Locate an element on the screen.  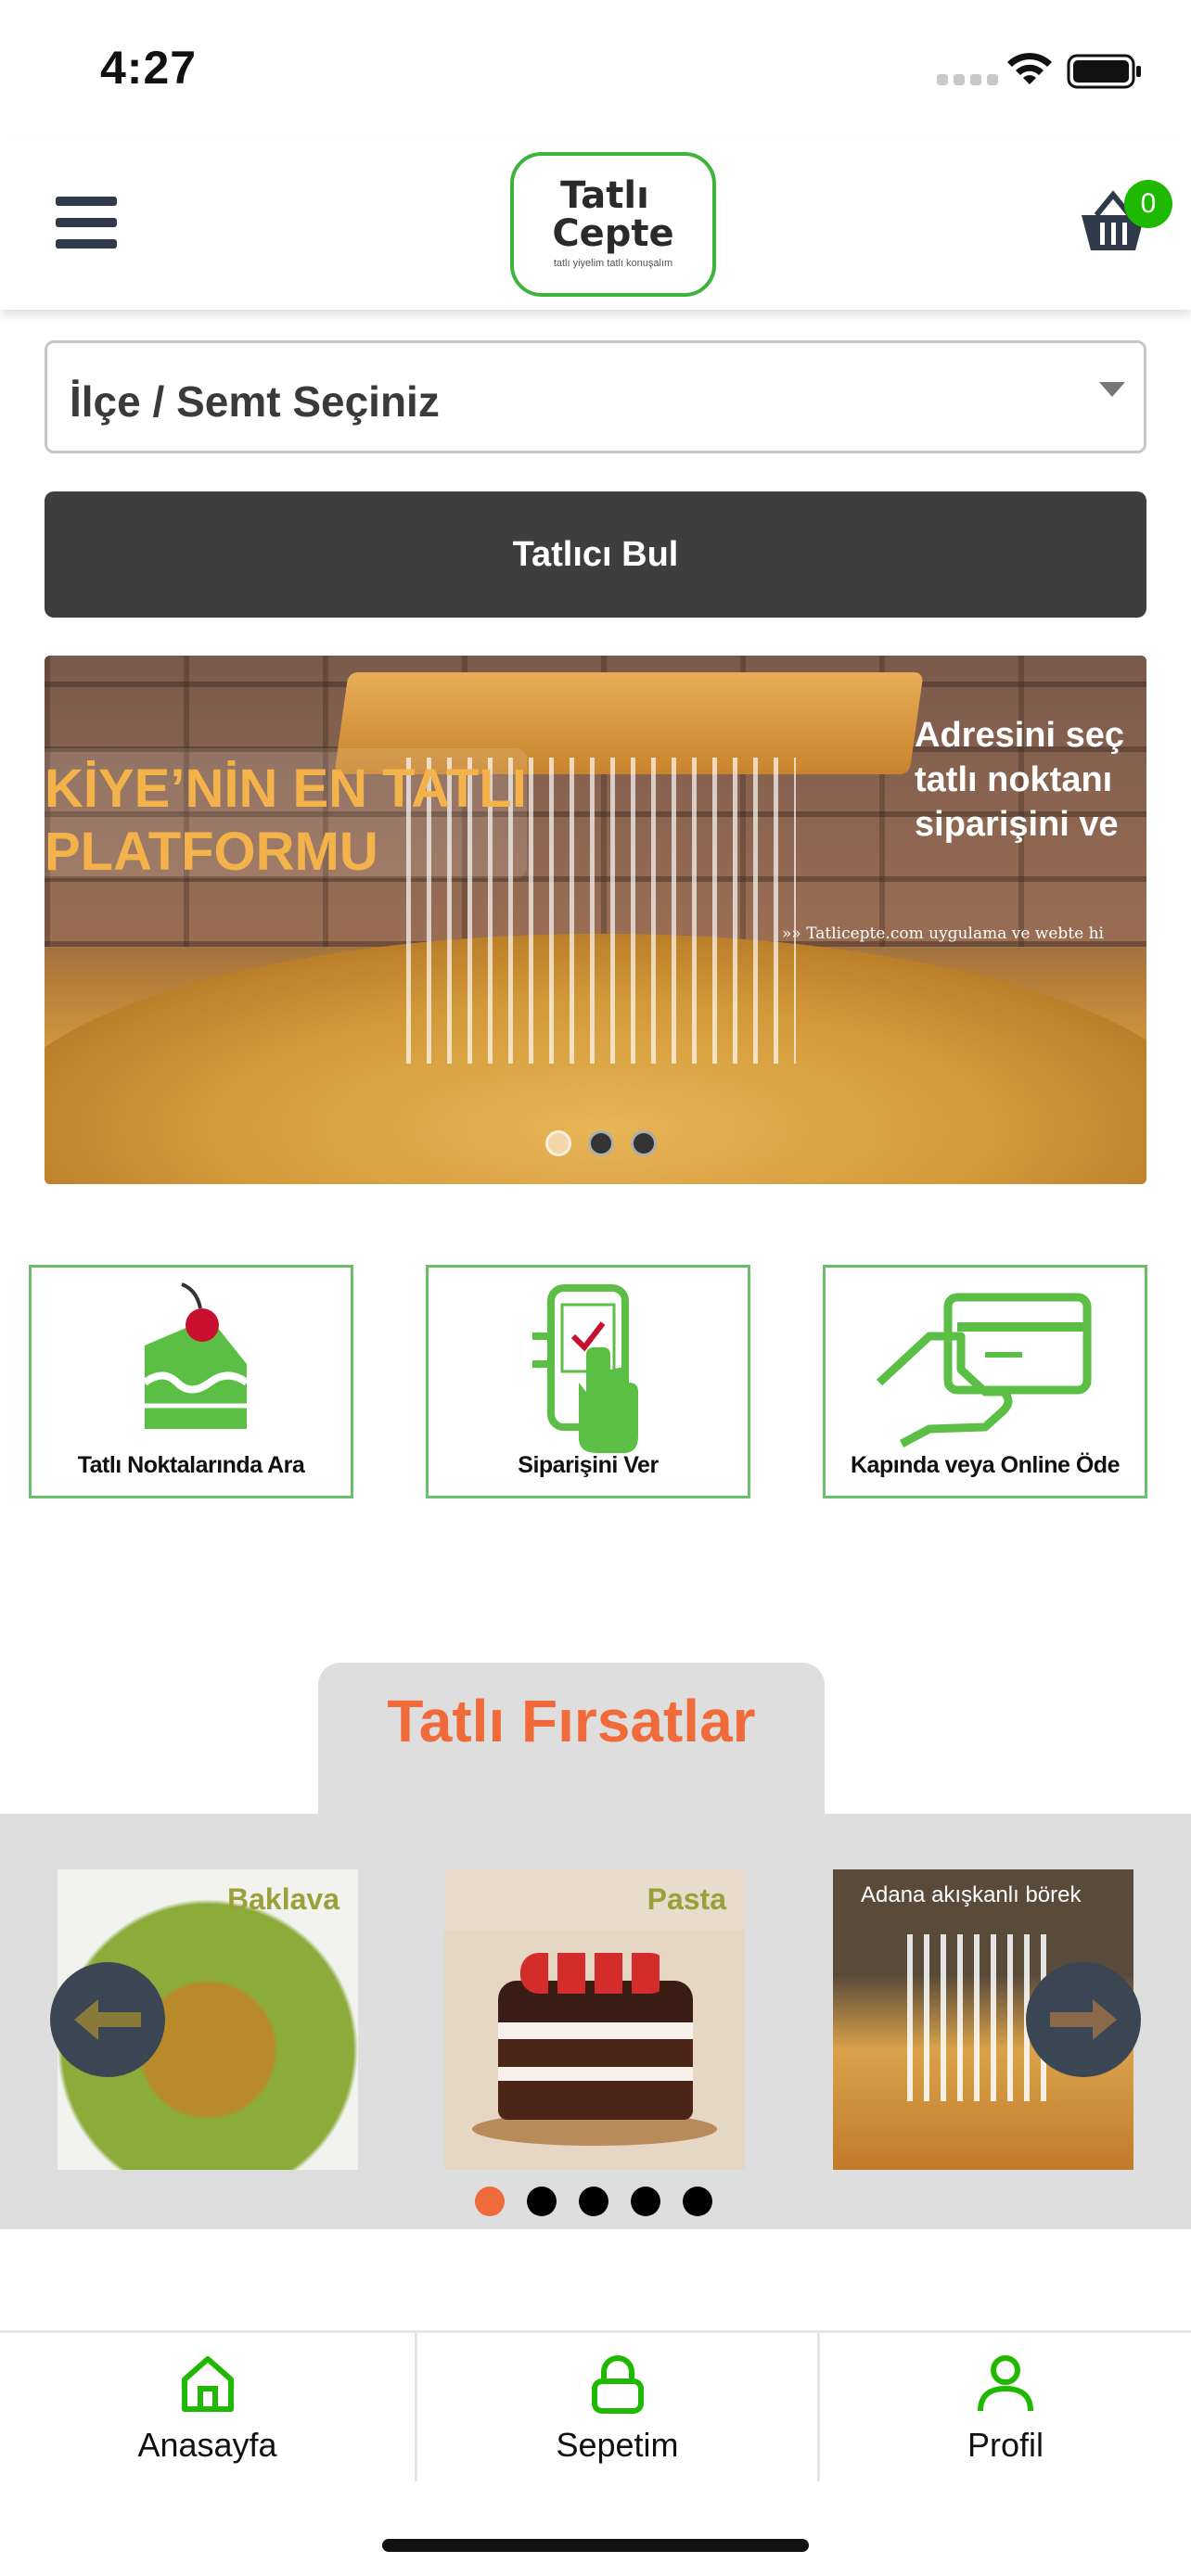
arrow-left-icon is located at coordinates (108, 2020).